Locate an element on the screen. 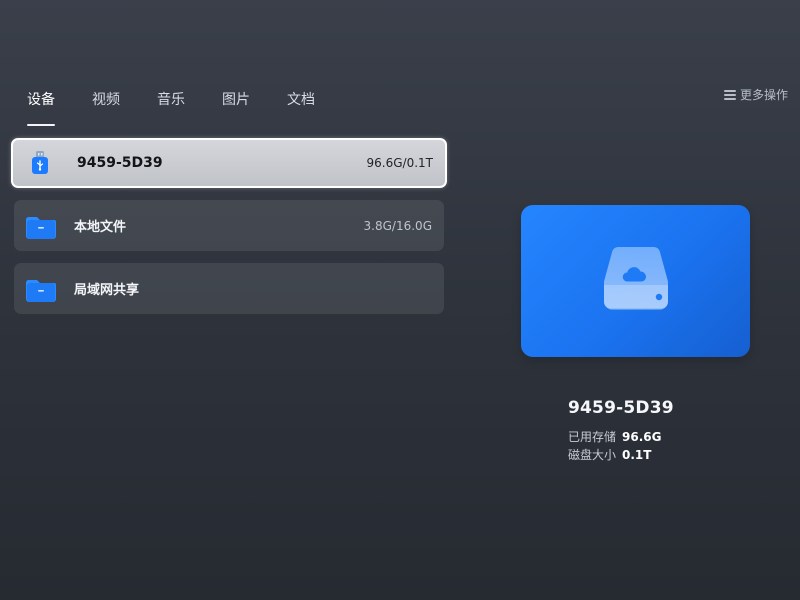 The height and width of the screenshot is (600, 800). used-storage-value: 96.6G is located at coordinates (642, 437).